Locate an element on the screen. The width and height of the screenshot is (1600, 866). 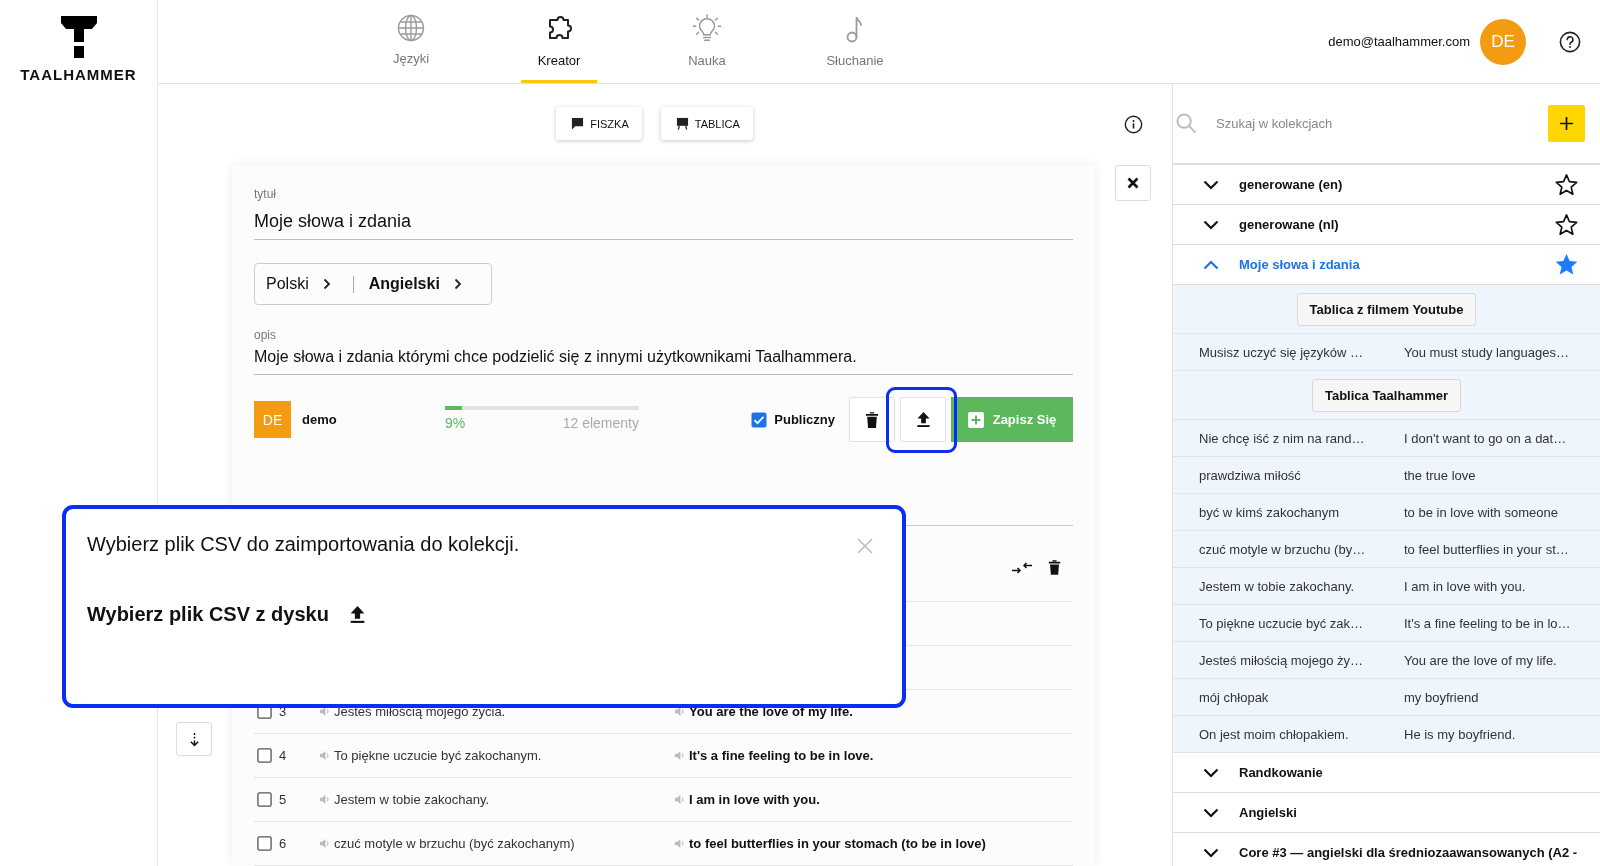
chevron-up-icon is located at coordinates (1211, 264).